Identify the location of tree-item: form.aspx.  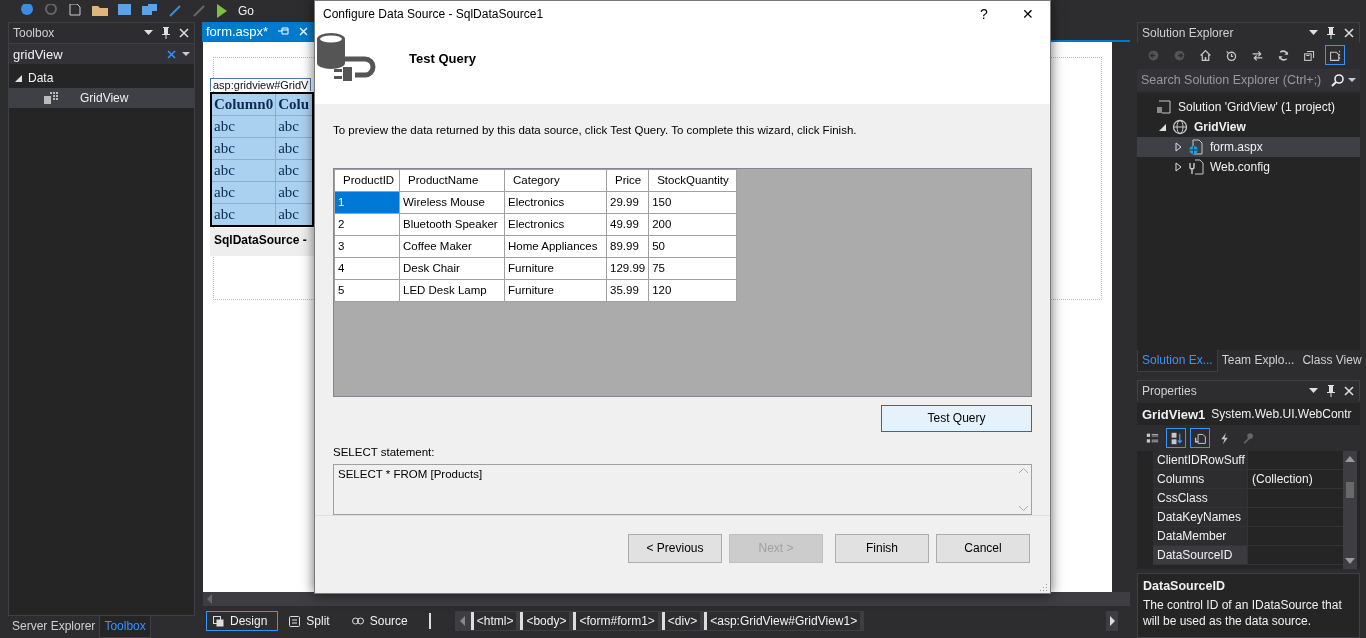
(1248, 147).